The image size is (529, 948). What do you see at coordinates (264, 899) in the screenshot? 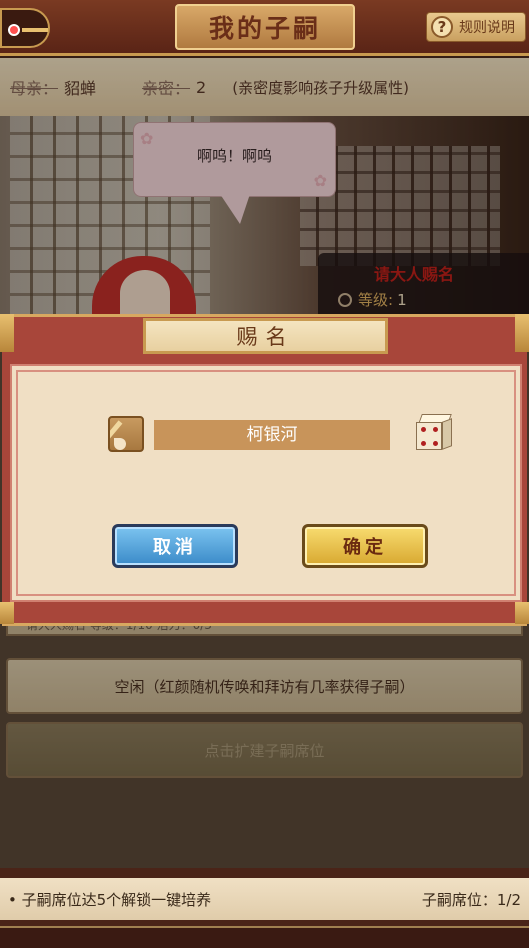
I see `footer-bar: • 子嗣席位达5个解锁一键培养 子嗣席位：1/2` at bounding box center [264, 899].